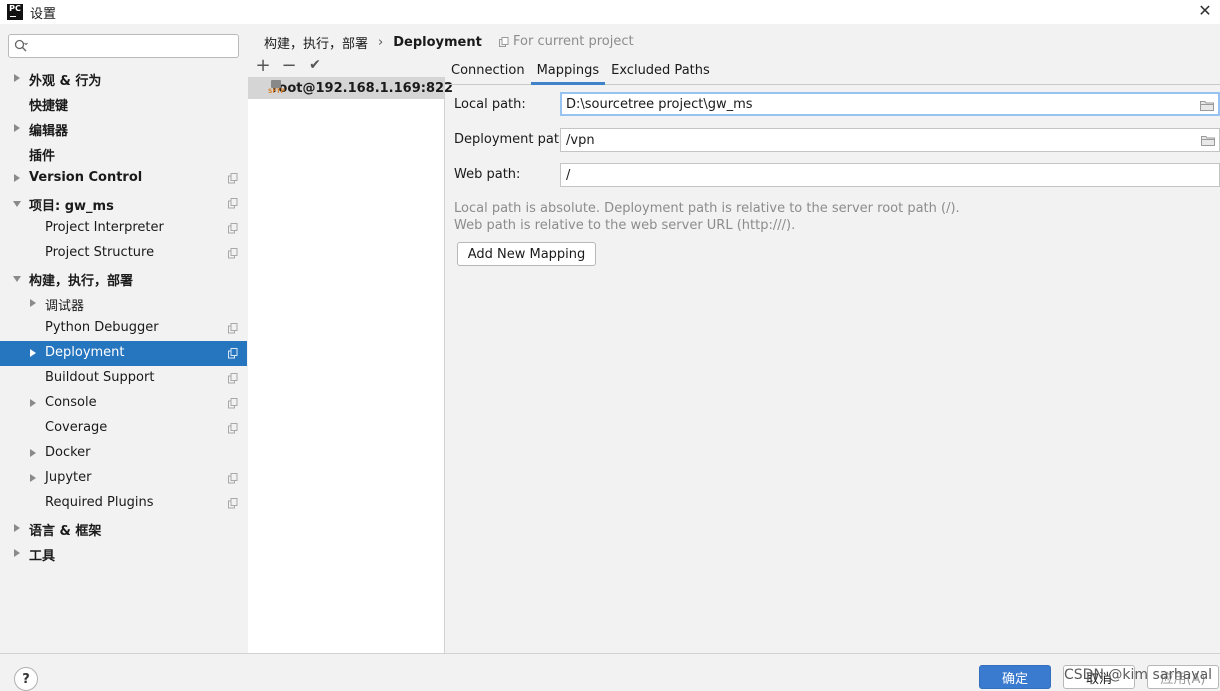  I want to click on breadcrumb-parent: 构建，执行，部署, so click(316, 42).